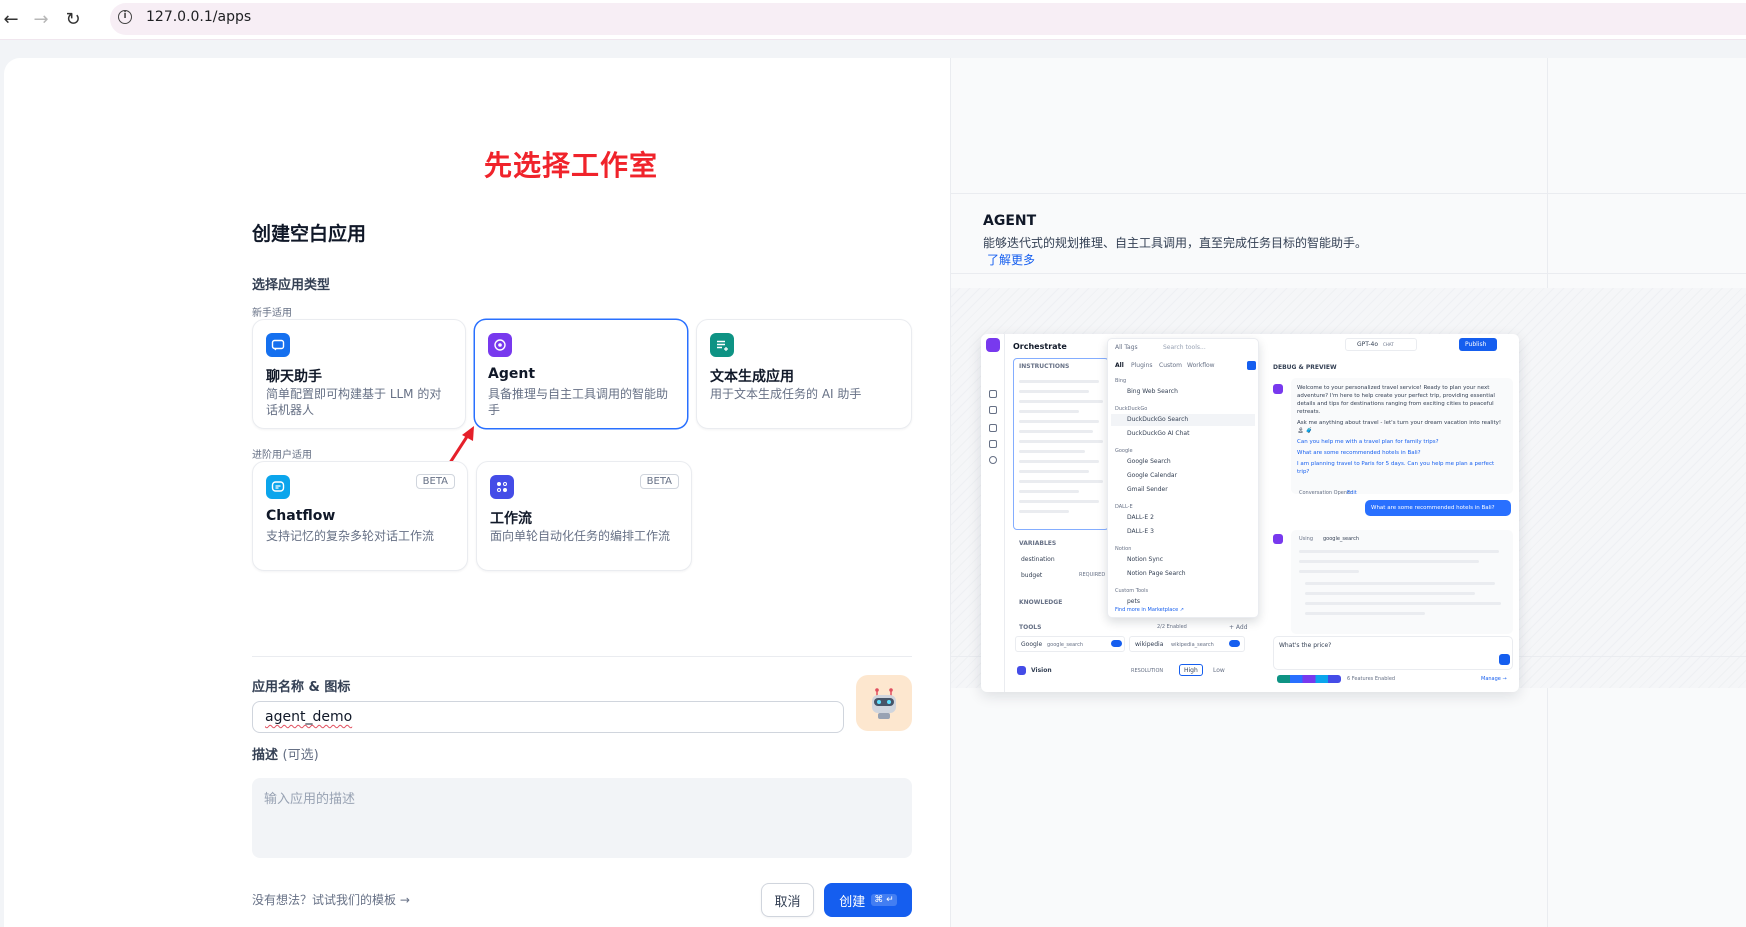 This screenshot has height=927, width=1746. I want to click on mock-tab: Plugins, so click(1142, 365).